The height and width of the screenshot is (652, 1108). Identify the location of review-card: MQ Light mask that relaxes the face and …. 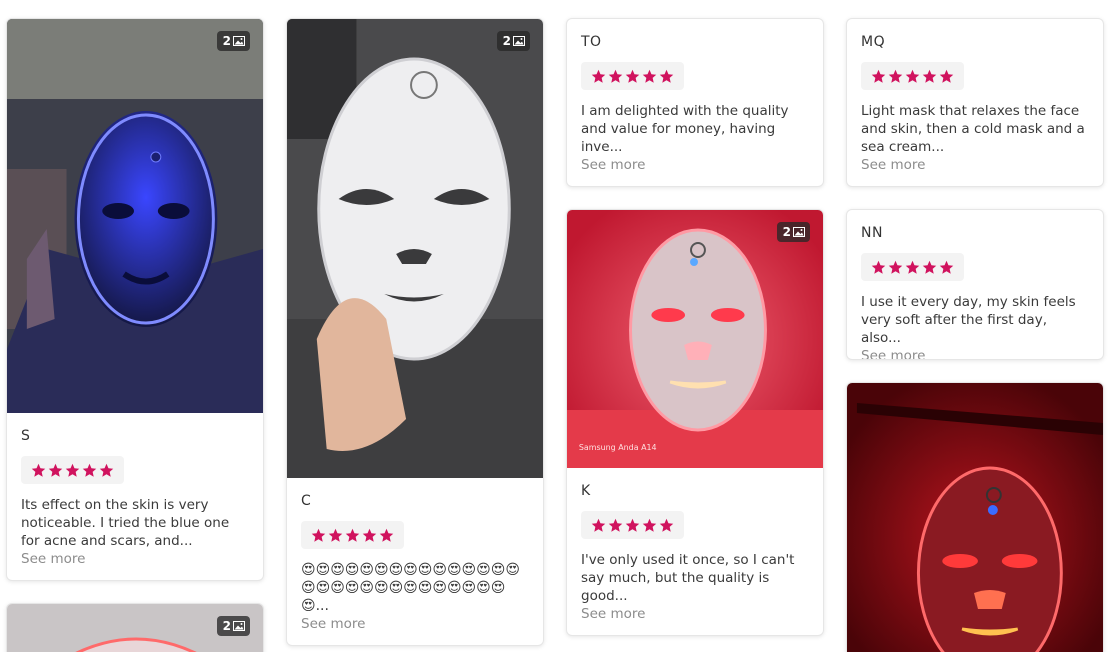
(975, 102).